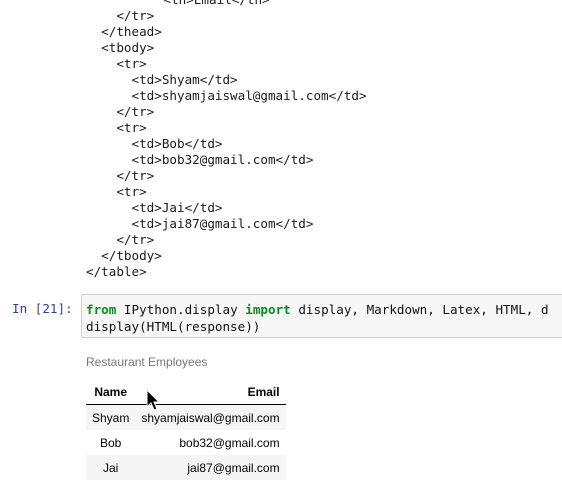 This screenshot has height=485, width=562. I want to click on cell-name: Shyam, so click(111, 417).